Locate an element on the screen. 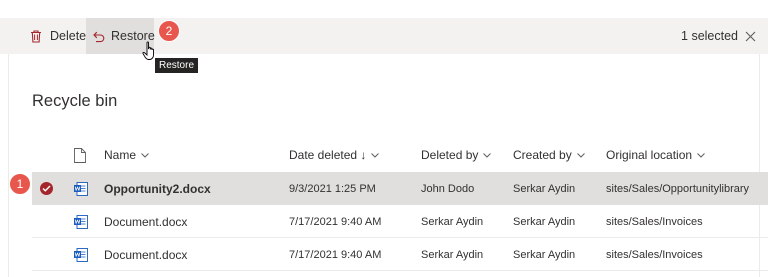 The image size is (768, 277). column-header-name: Name is located at coordinates (126, 155).